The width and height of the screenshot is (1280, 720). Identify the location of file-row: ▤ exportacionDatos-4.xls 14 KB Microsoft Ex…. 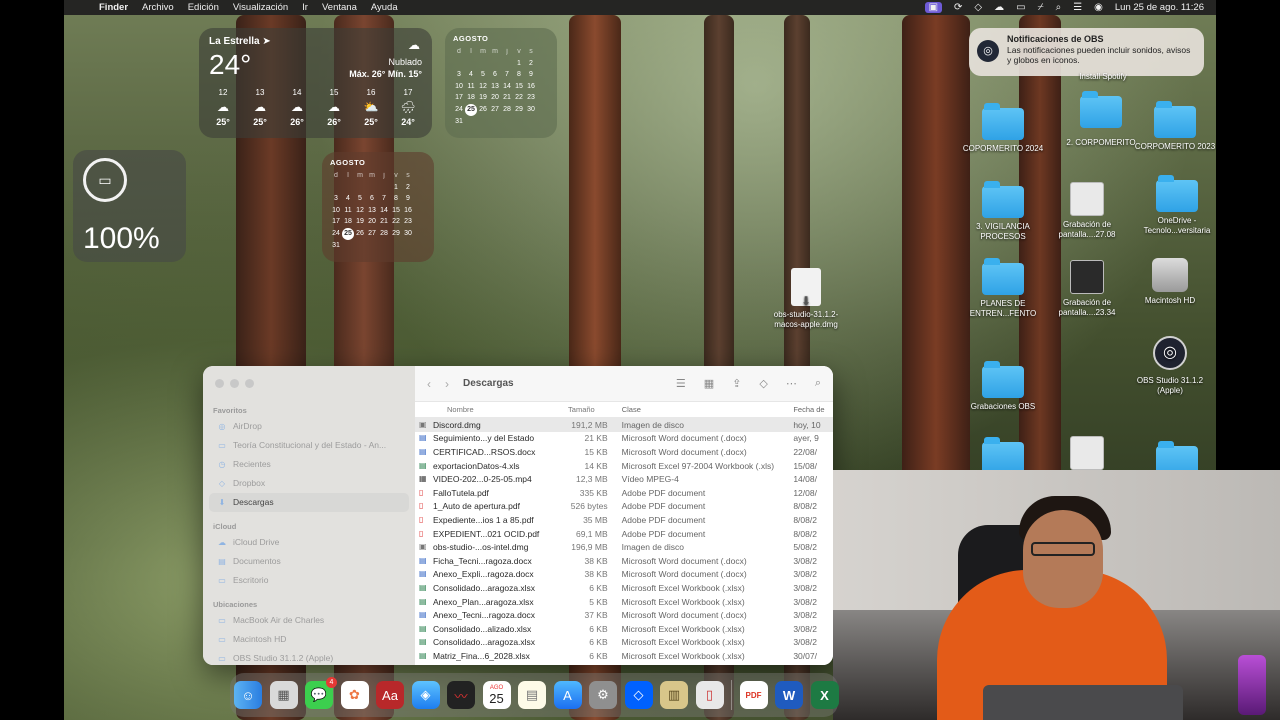
(624, 466).